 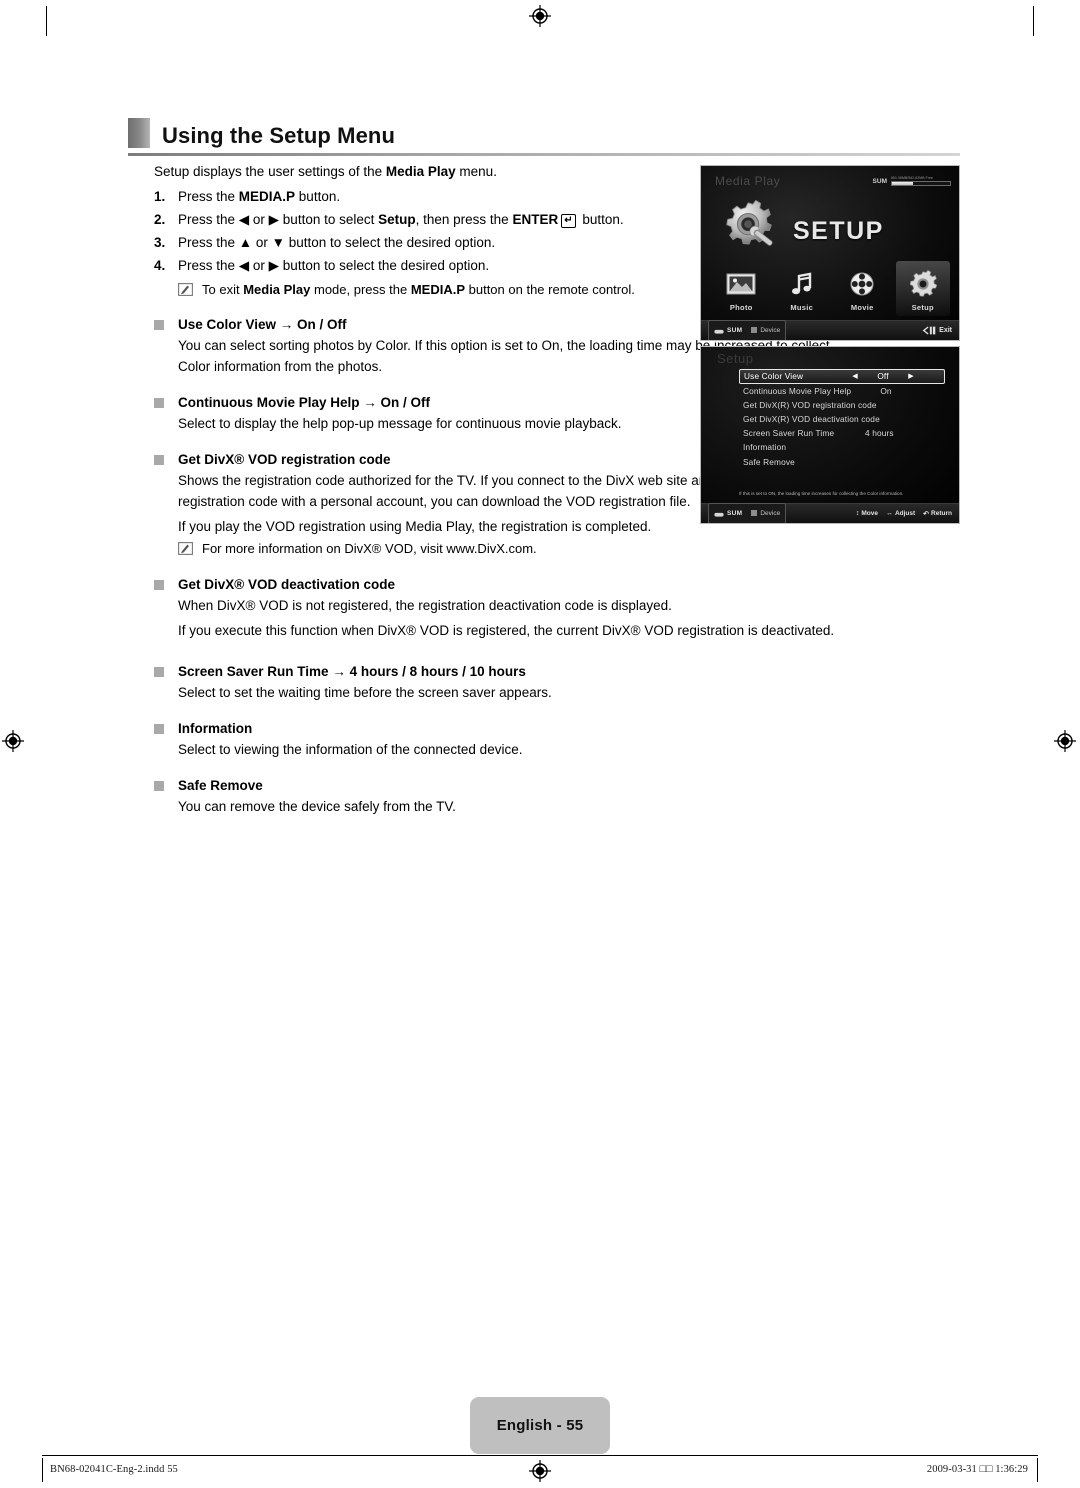 What do you see at coordinates (797, 390) in the screenshot?
I see `setup-row-label: Continuous Movie Play Help` at bounding box center [797, 390].